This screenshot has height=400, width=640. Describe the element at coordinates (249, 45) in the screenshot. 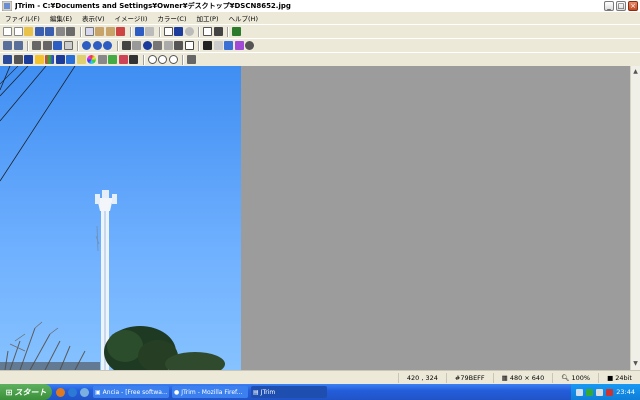

I see `spiral-icon` at that location.